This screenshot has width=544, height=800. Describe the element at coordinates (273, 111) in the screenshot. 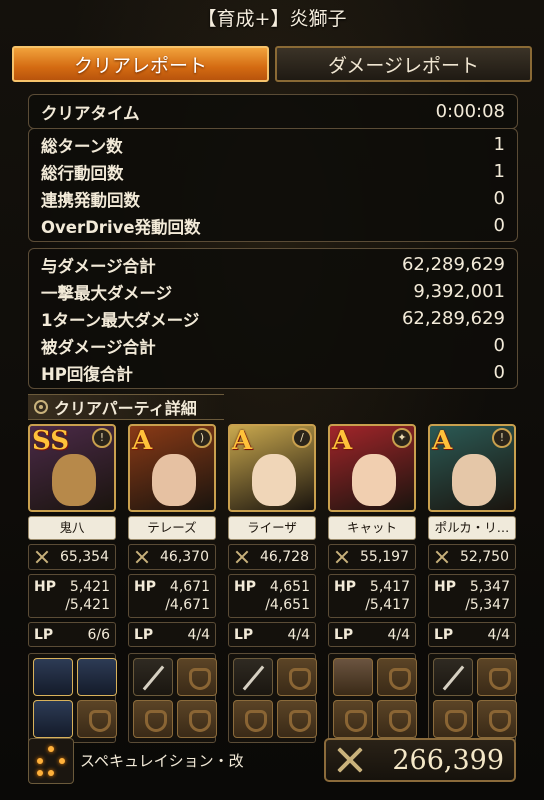

I see `clear-time-row: クリアタイム 0:00:08` at that location.